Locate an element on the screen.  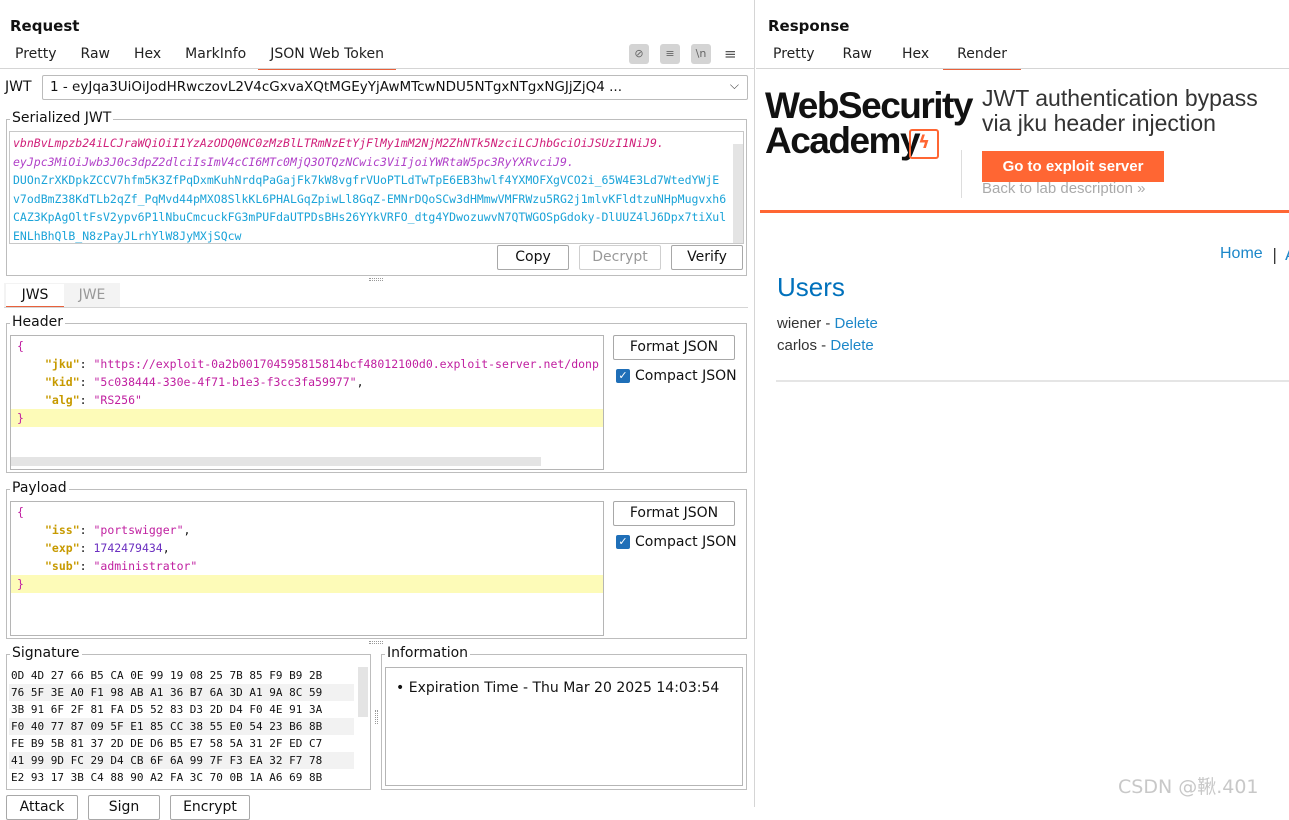
decrypt-button: Decrypt is located at coordinates (620, 257).